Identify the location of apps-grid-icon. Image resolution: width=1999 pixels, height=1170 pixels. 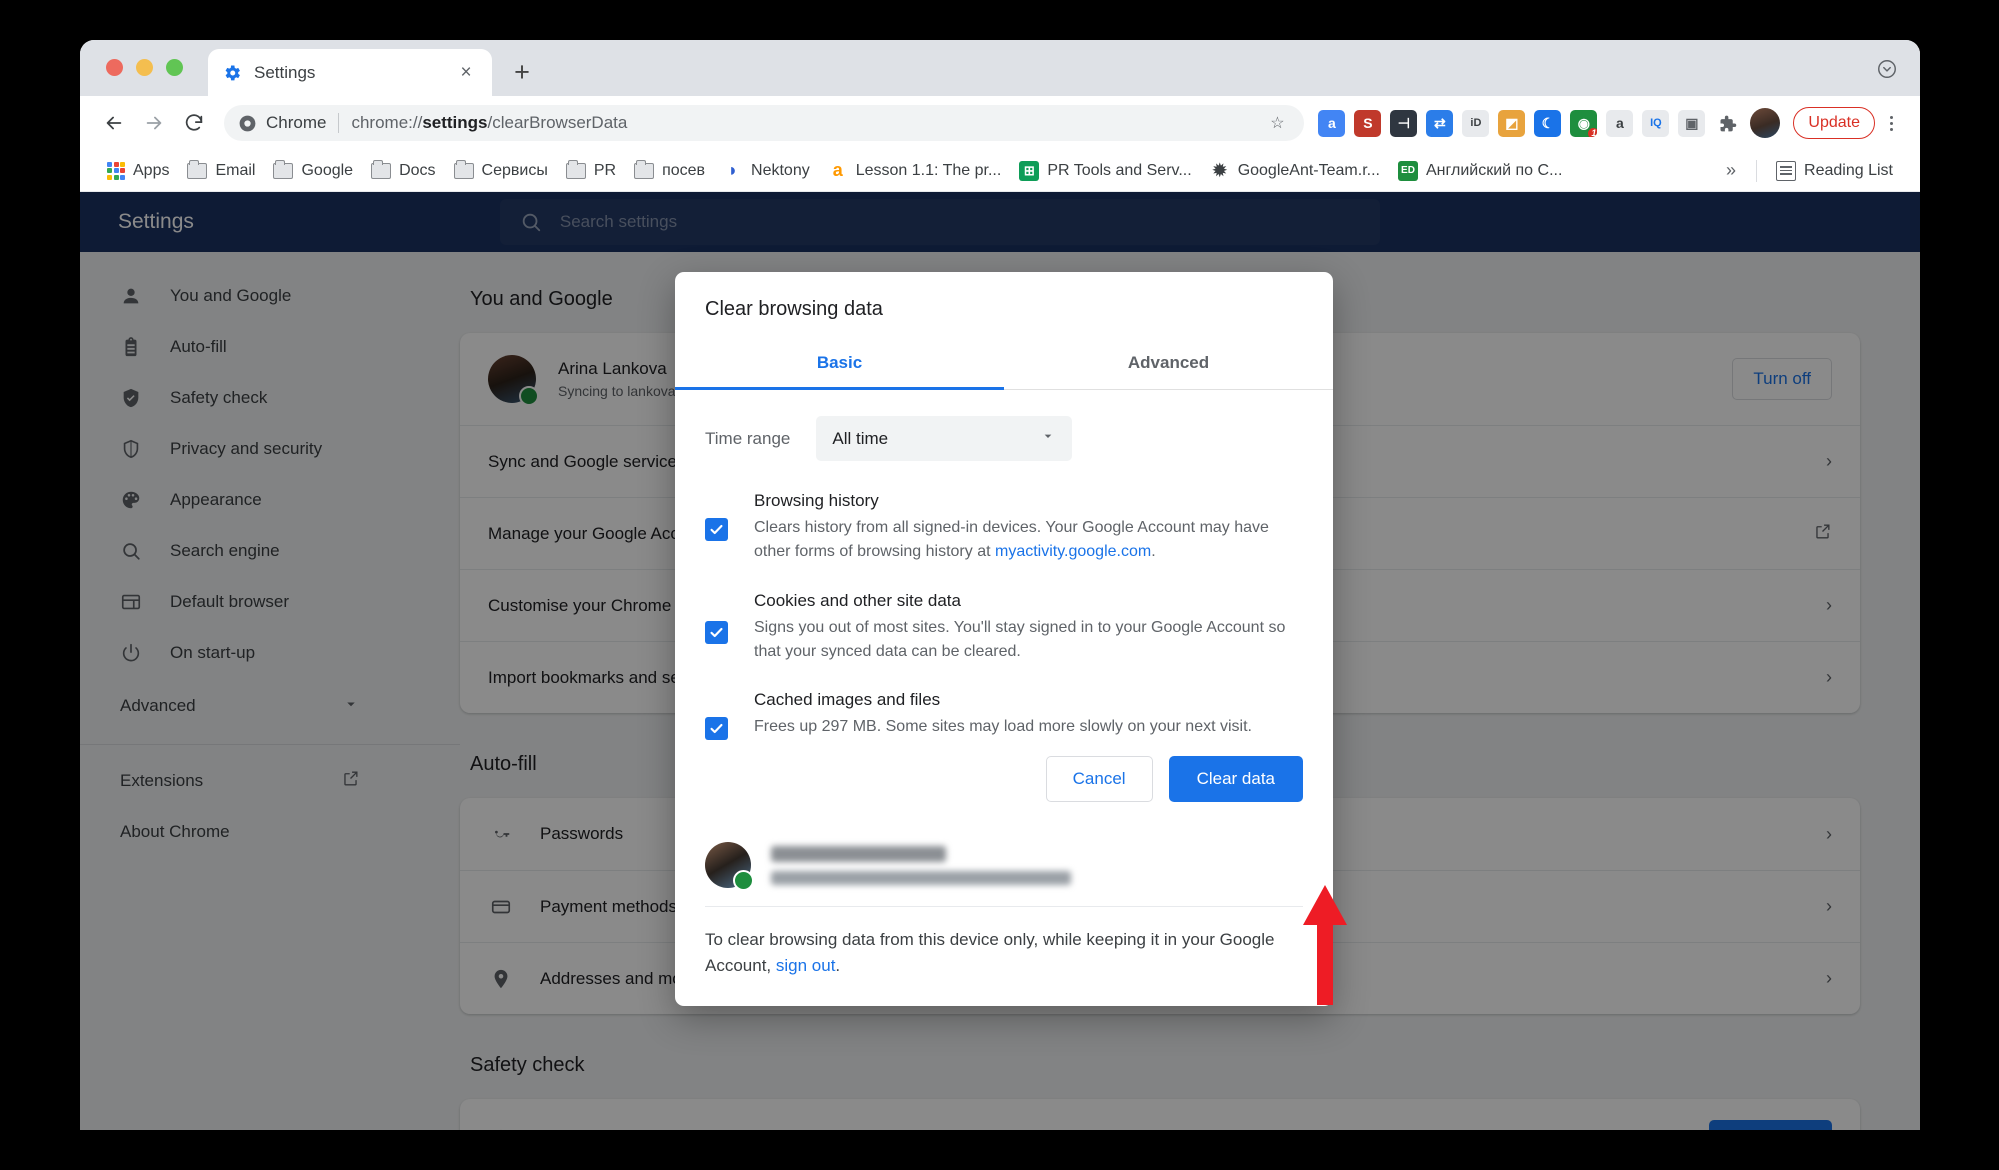
(116, 170).